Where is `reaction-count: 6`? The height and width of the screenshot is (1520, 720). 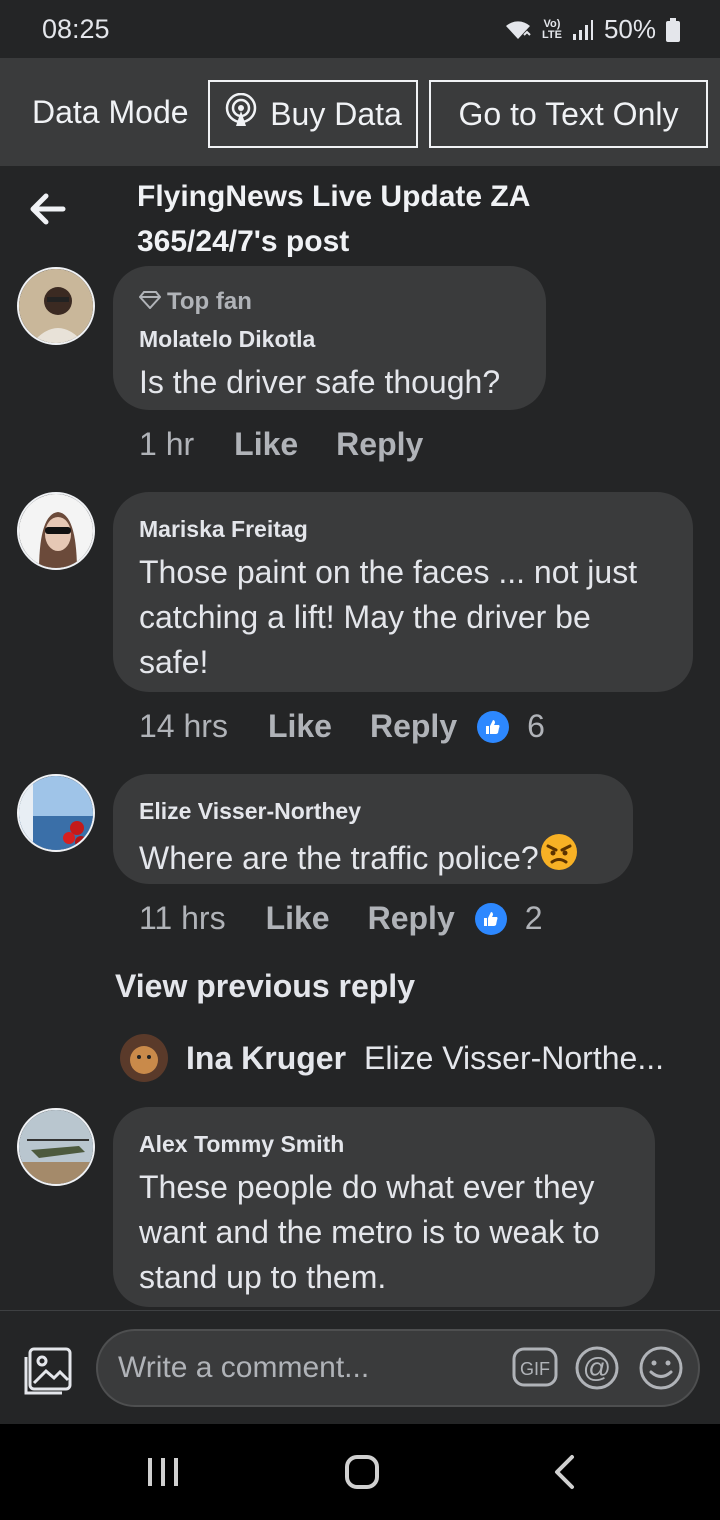 reaction-count: 6 is located at coordinates (536, 726).